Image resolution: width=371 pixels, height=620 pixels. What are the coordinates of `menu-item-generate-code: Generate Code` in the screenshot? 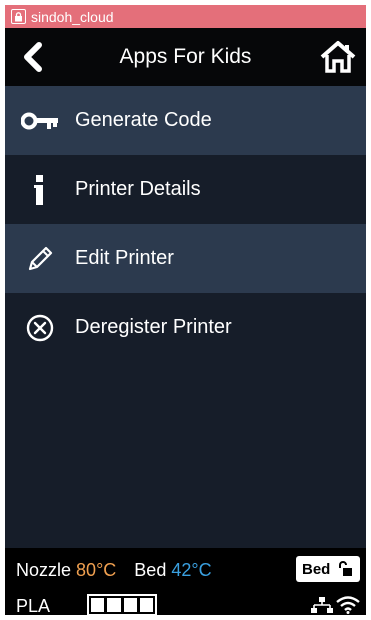 It's located at (185, 120).